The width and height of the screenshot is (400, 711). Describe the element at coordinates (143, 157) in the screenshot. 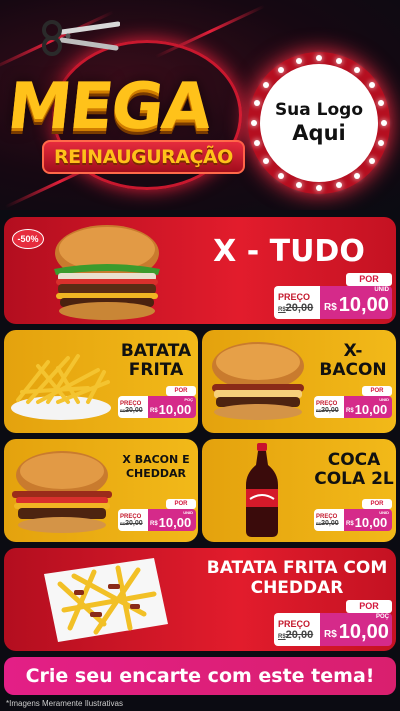

I see `reinauguracao-ribbon: REINAUGURAÇÃO` at that location.